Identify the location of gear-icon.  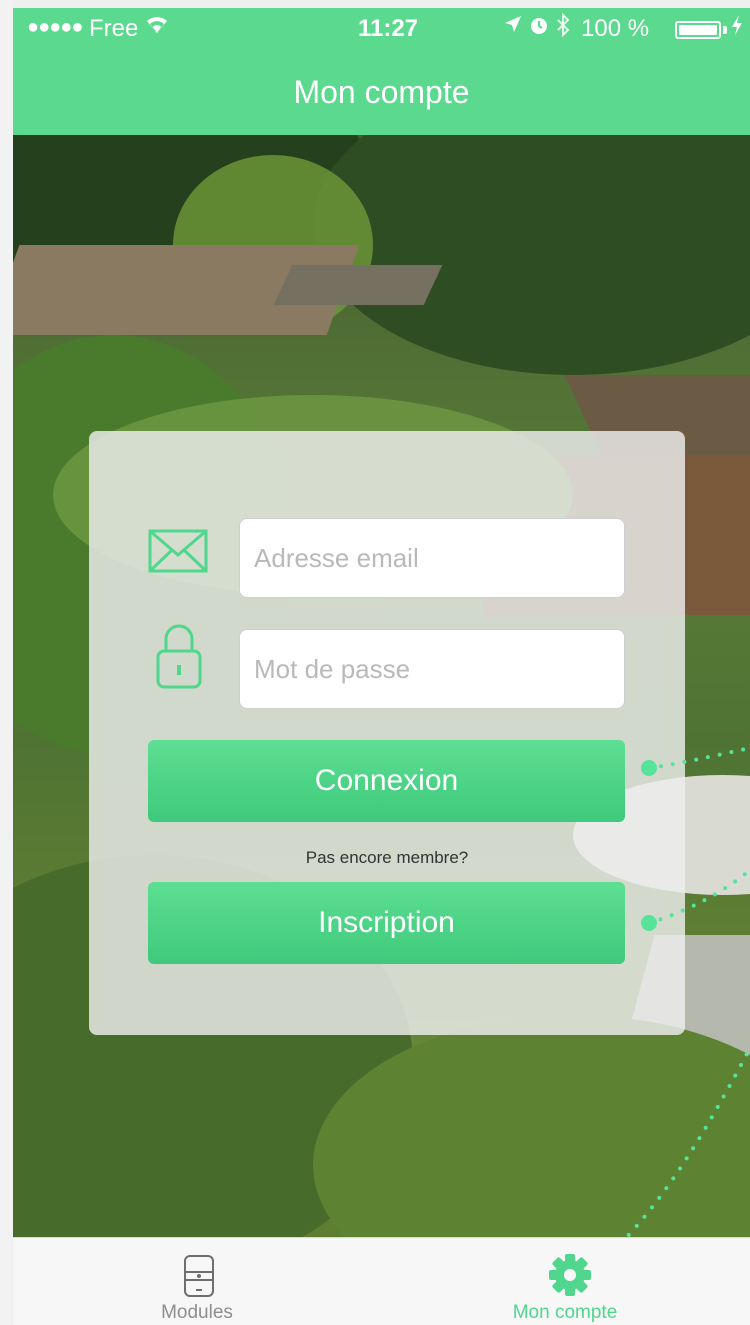
(570, 1277).